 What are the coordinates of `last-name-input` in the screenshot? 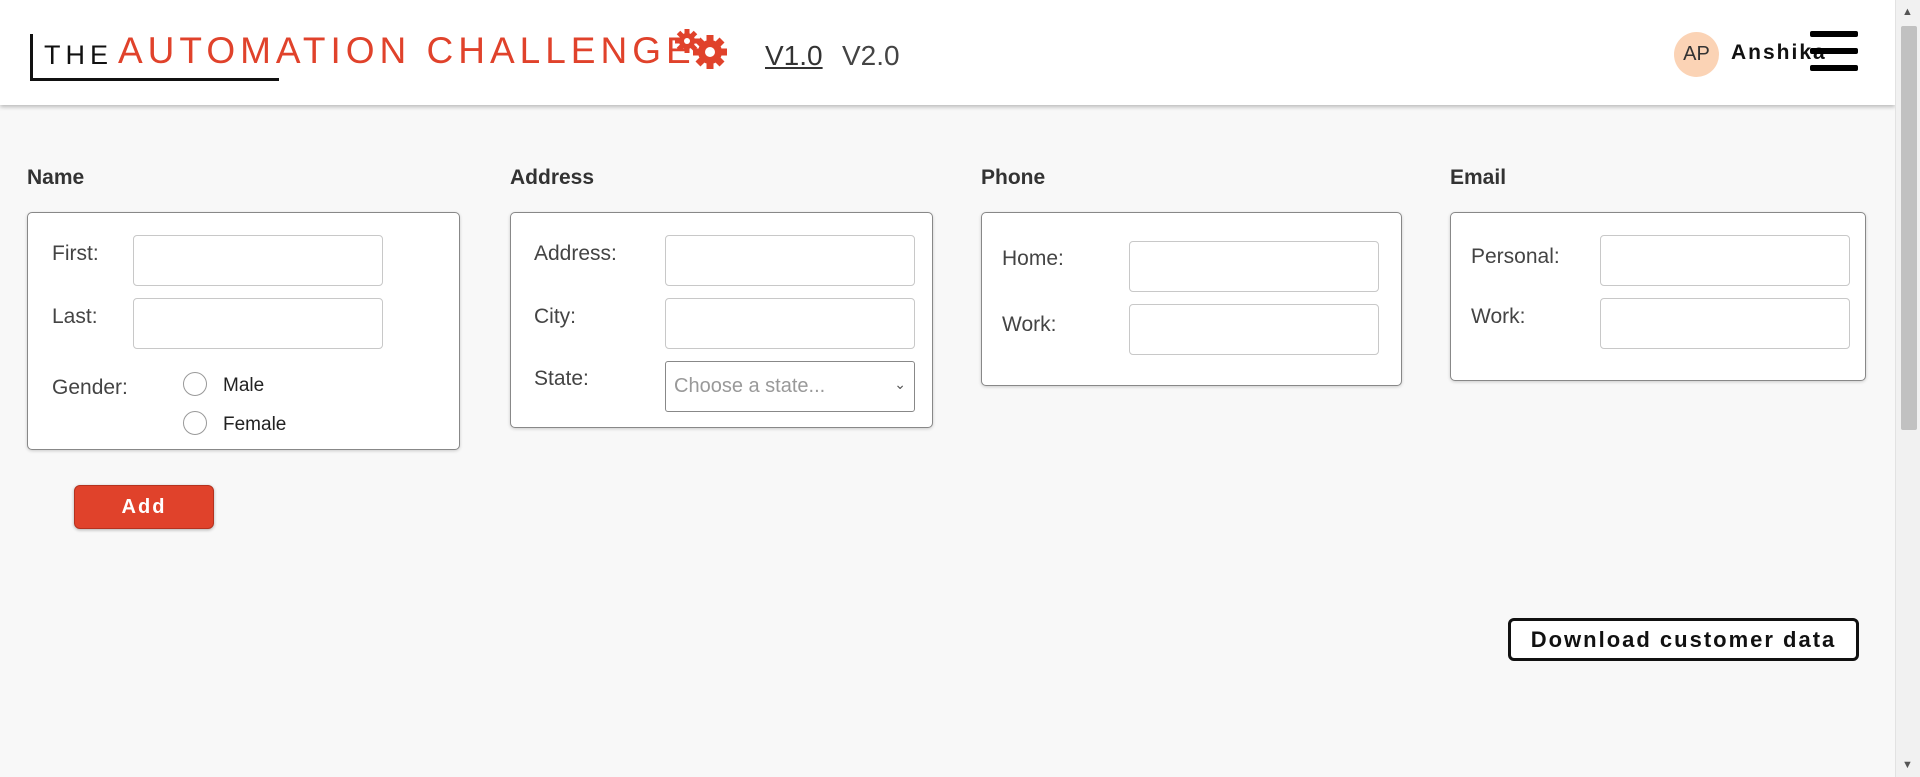 It's located at (258, 323).